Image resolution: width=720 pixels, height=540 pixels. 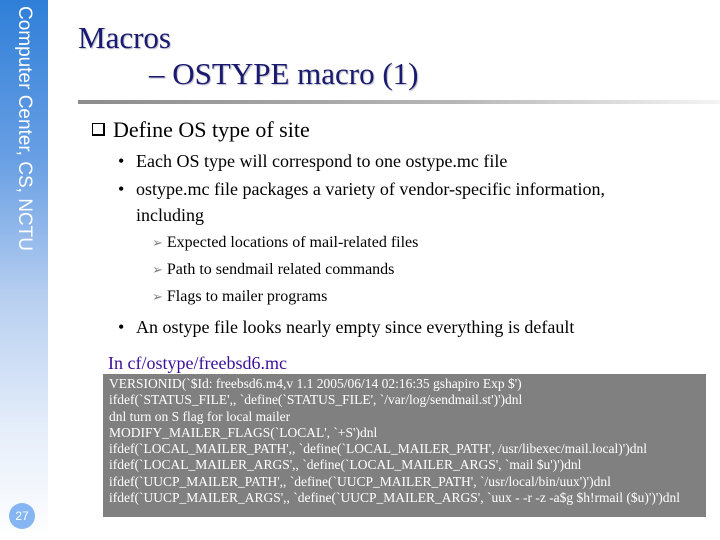 I want to click on title-line-1: Macros, so click(x=124, y=37).